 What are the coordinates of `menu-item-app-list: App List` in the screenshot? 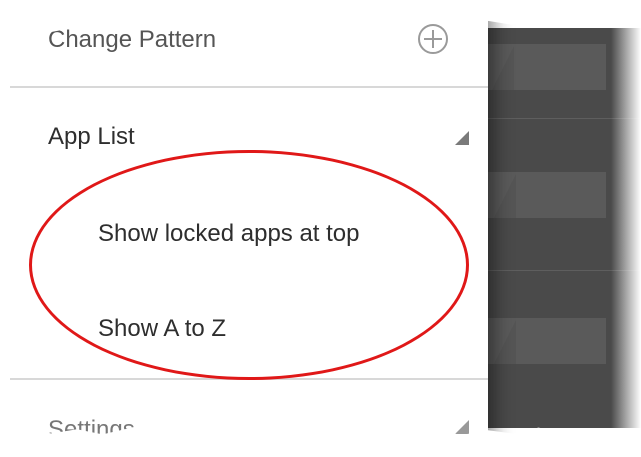 It's located at (91, 137).